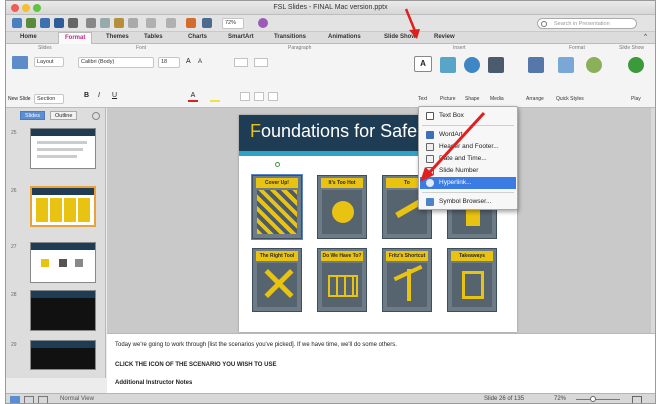 This screenshot has height=404, width=656. I want to click on format-painter-icon, so click(133, 23).